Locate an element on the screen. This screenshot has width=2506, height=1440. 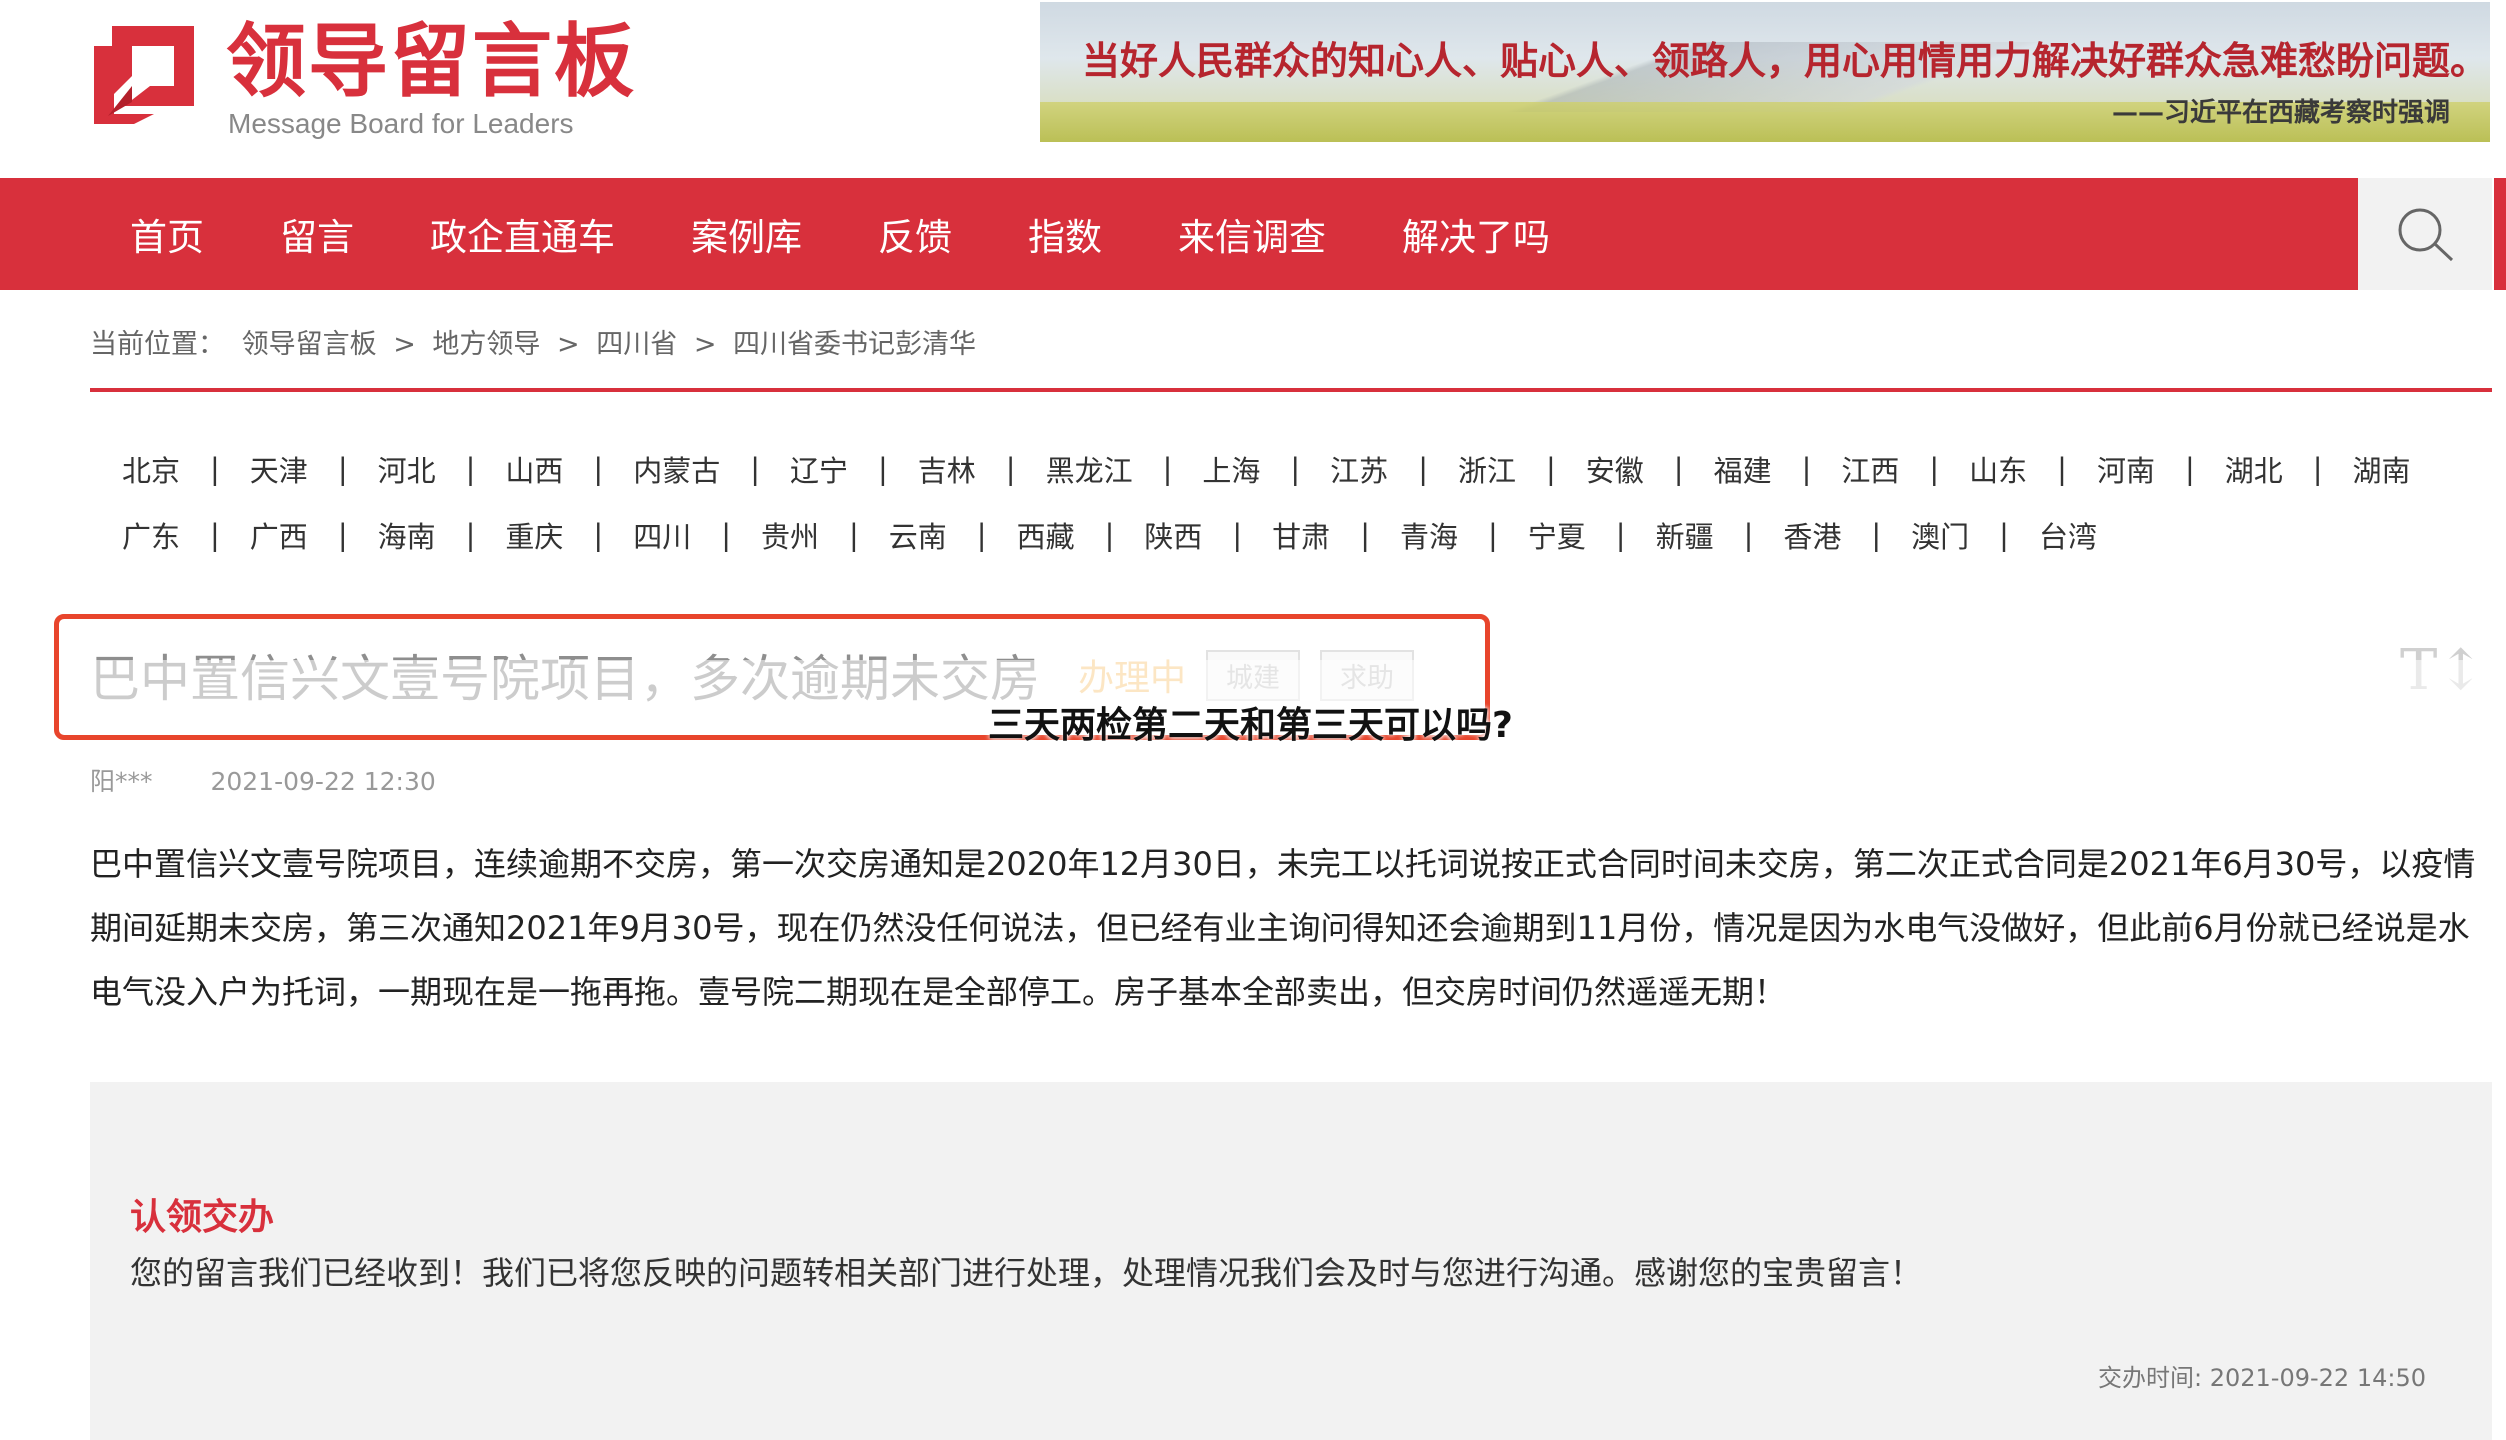
main-nav: 首页 留言 政企直通车 案例库 反馈 指数 来信调查 解决了吗 is located at coordinates (1179, 234).